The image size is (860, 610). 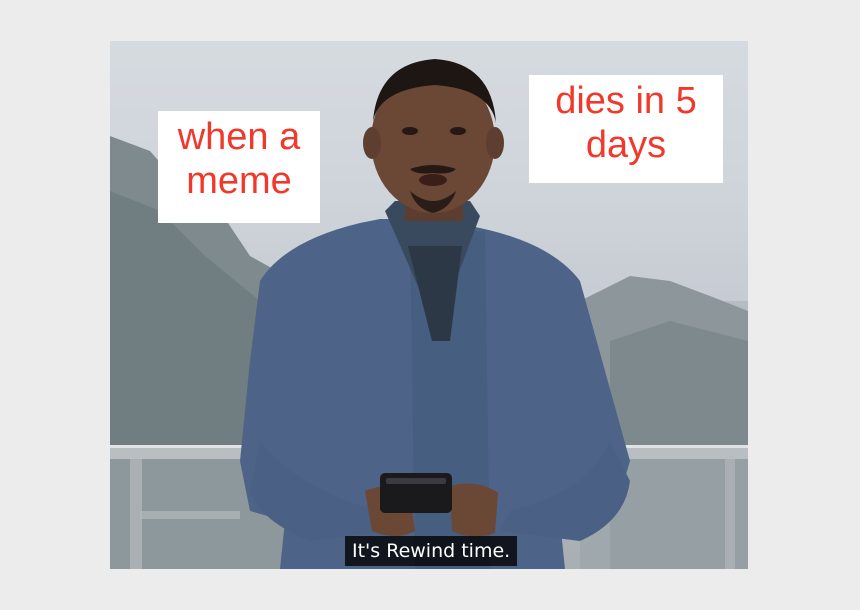 I want to click on mouth, so click(x=433, y=180).